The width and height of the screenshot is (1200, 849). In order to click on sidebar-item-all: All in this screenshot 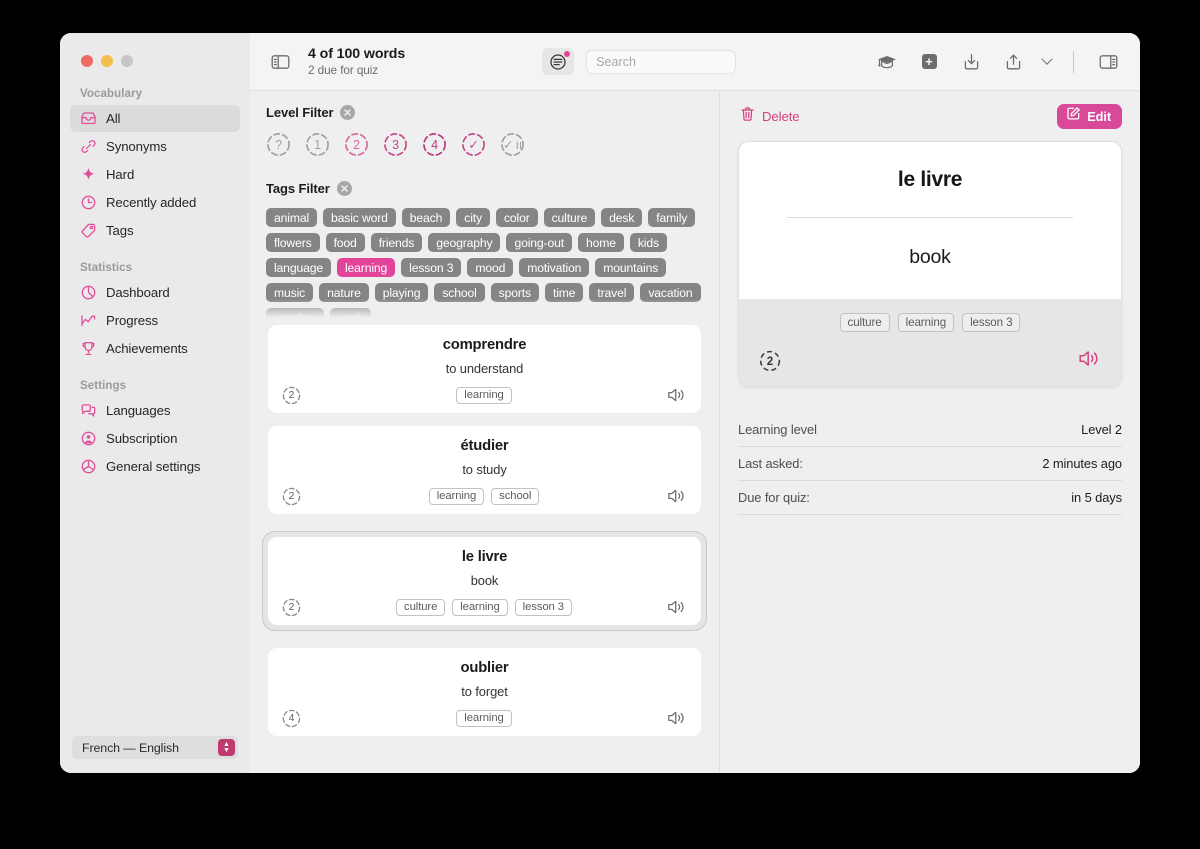, I will do `click(155, 118)`.